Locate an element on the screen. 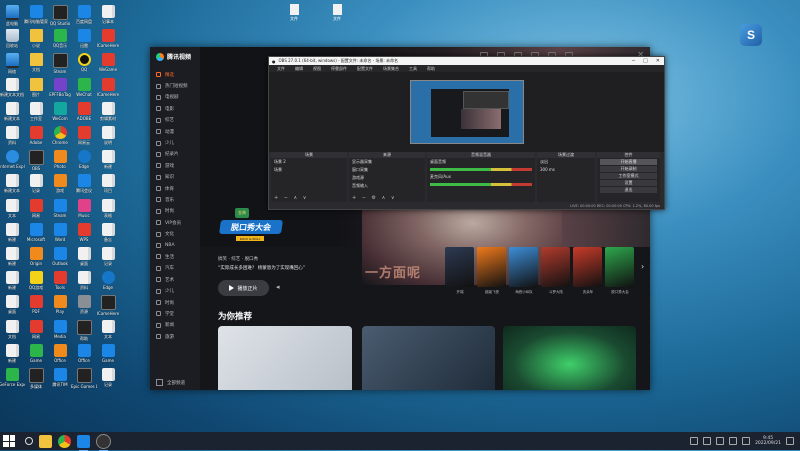  studio-mode-button: 工作室模式 is located at coordinates (628, 176).